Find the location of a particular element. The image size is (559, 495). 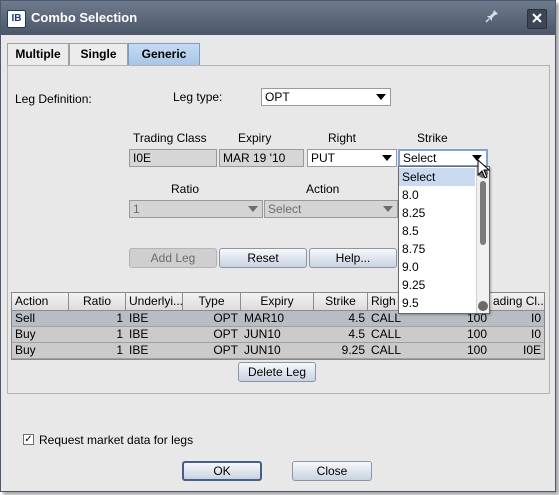

ratio-value: 1 is located at coordinates (136, 209).